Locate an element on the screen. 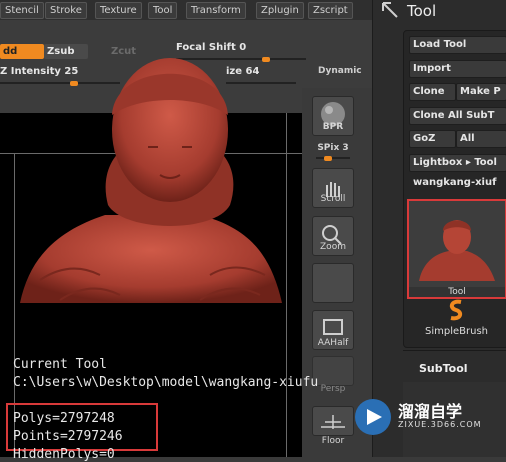 The image size is (506, 462). menu-zplugin: Zplugin is located at coordinates (280, 10).